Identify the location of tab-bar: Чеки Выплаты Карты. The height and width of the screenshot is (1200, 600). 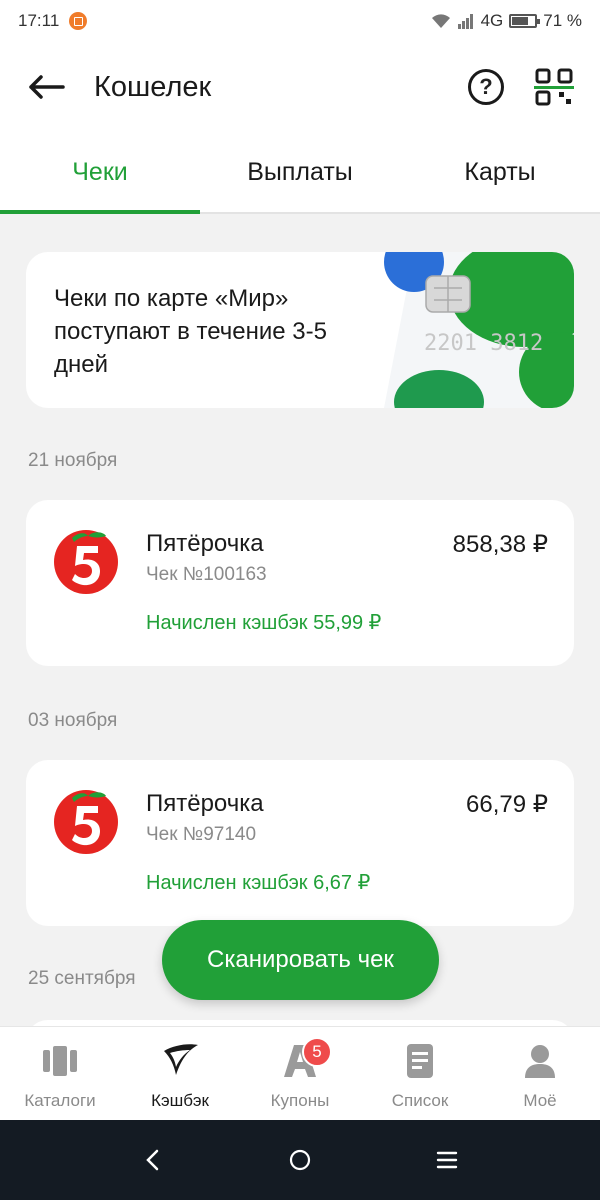
(300, 173).